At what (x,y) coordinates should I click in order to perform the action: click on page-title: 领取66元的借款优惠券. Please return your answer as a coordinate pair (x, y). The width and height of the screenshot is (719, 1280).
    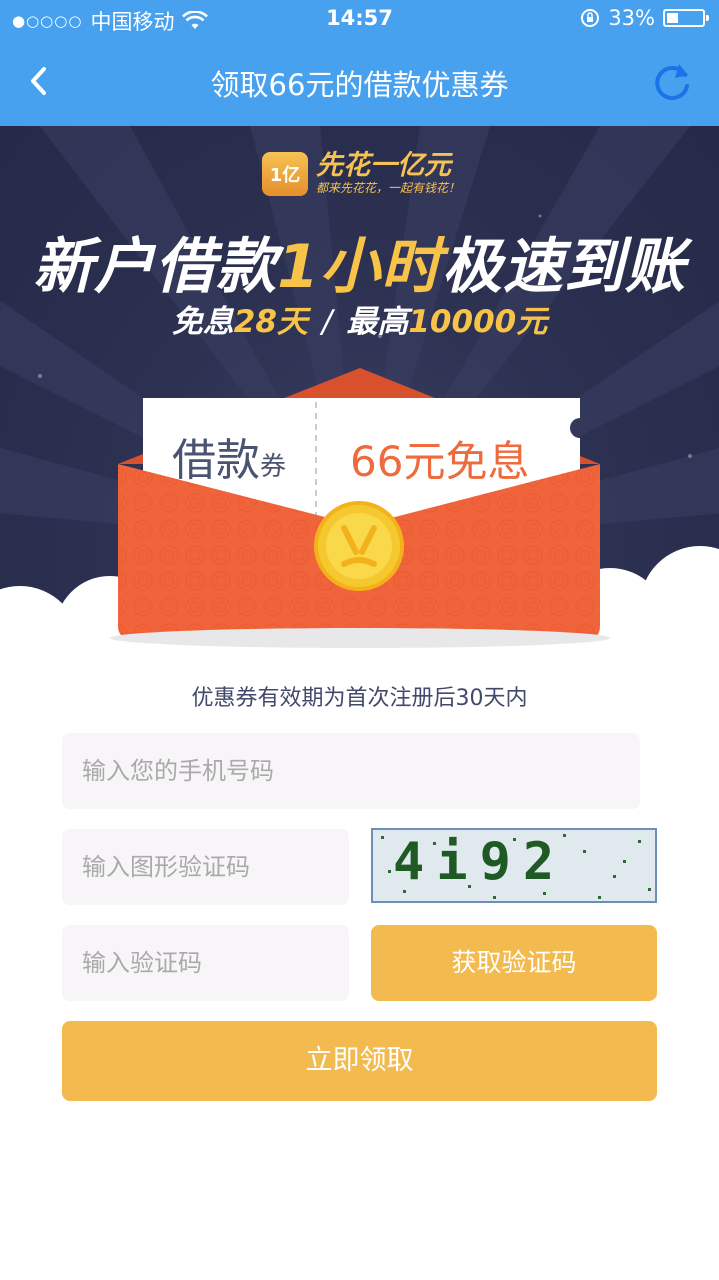
    Looking at the image, I should click on (359, 85).